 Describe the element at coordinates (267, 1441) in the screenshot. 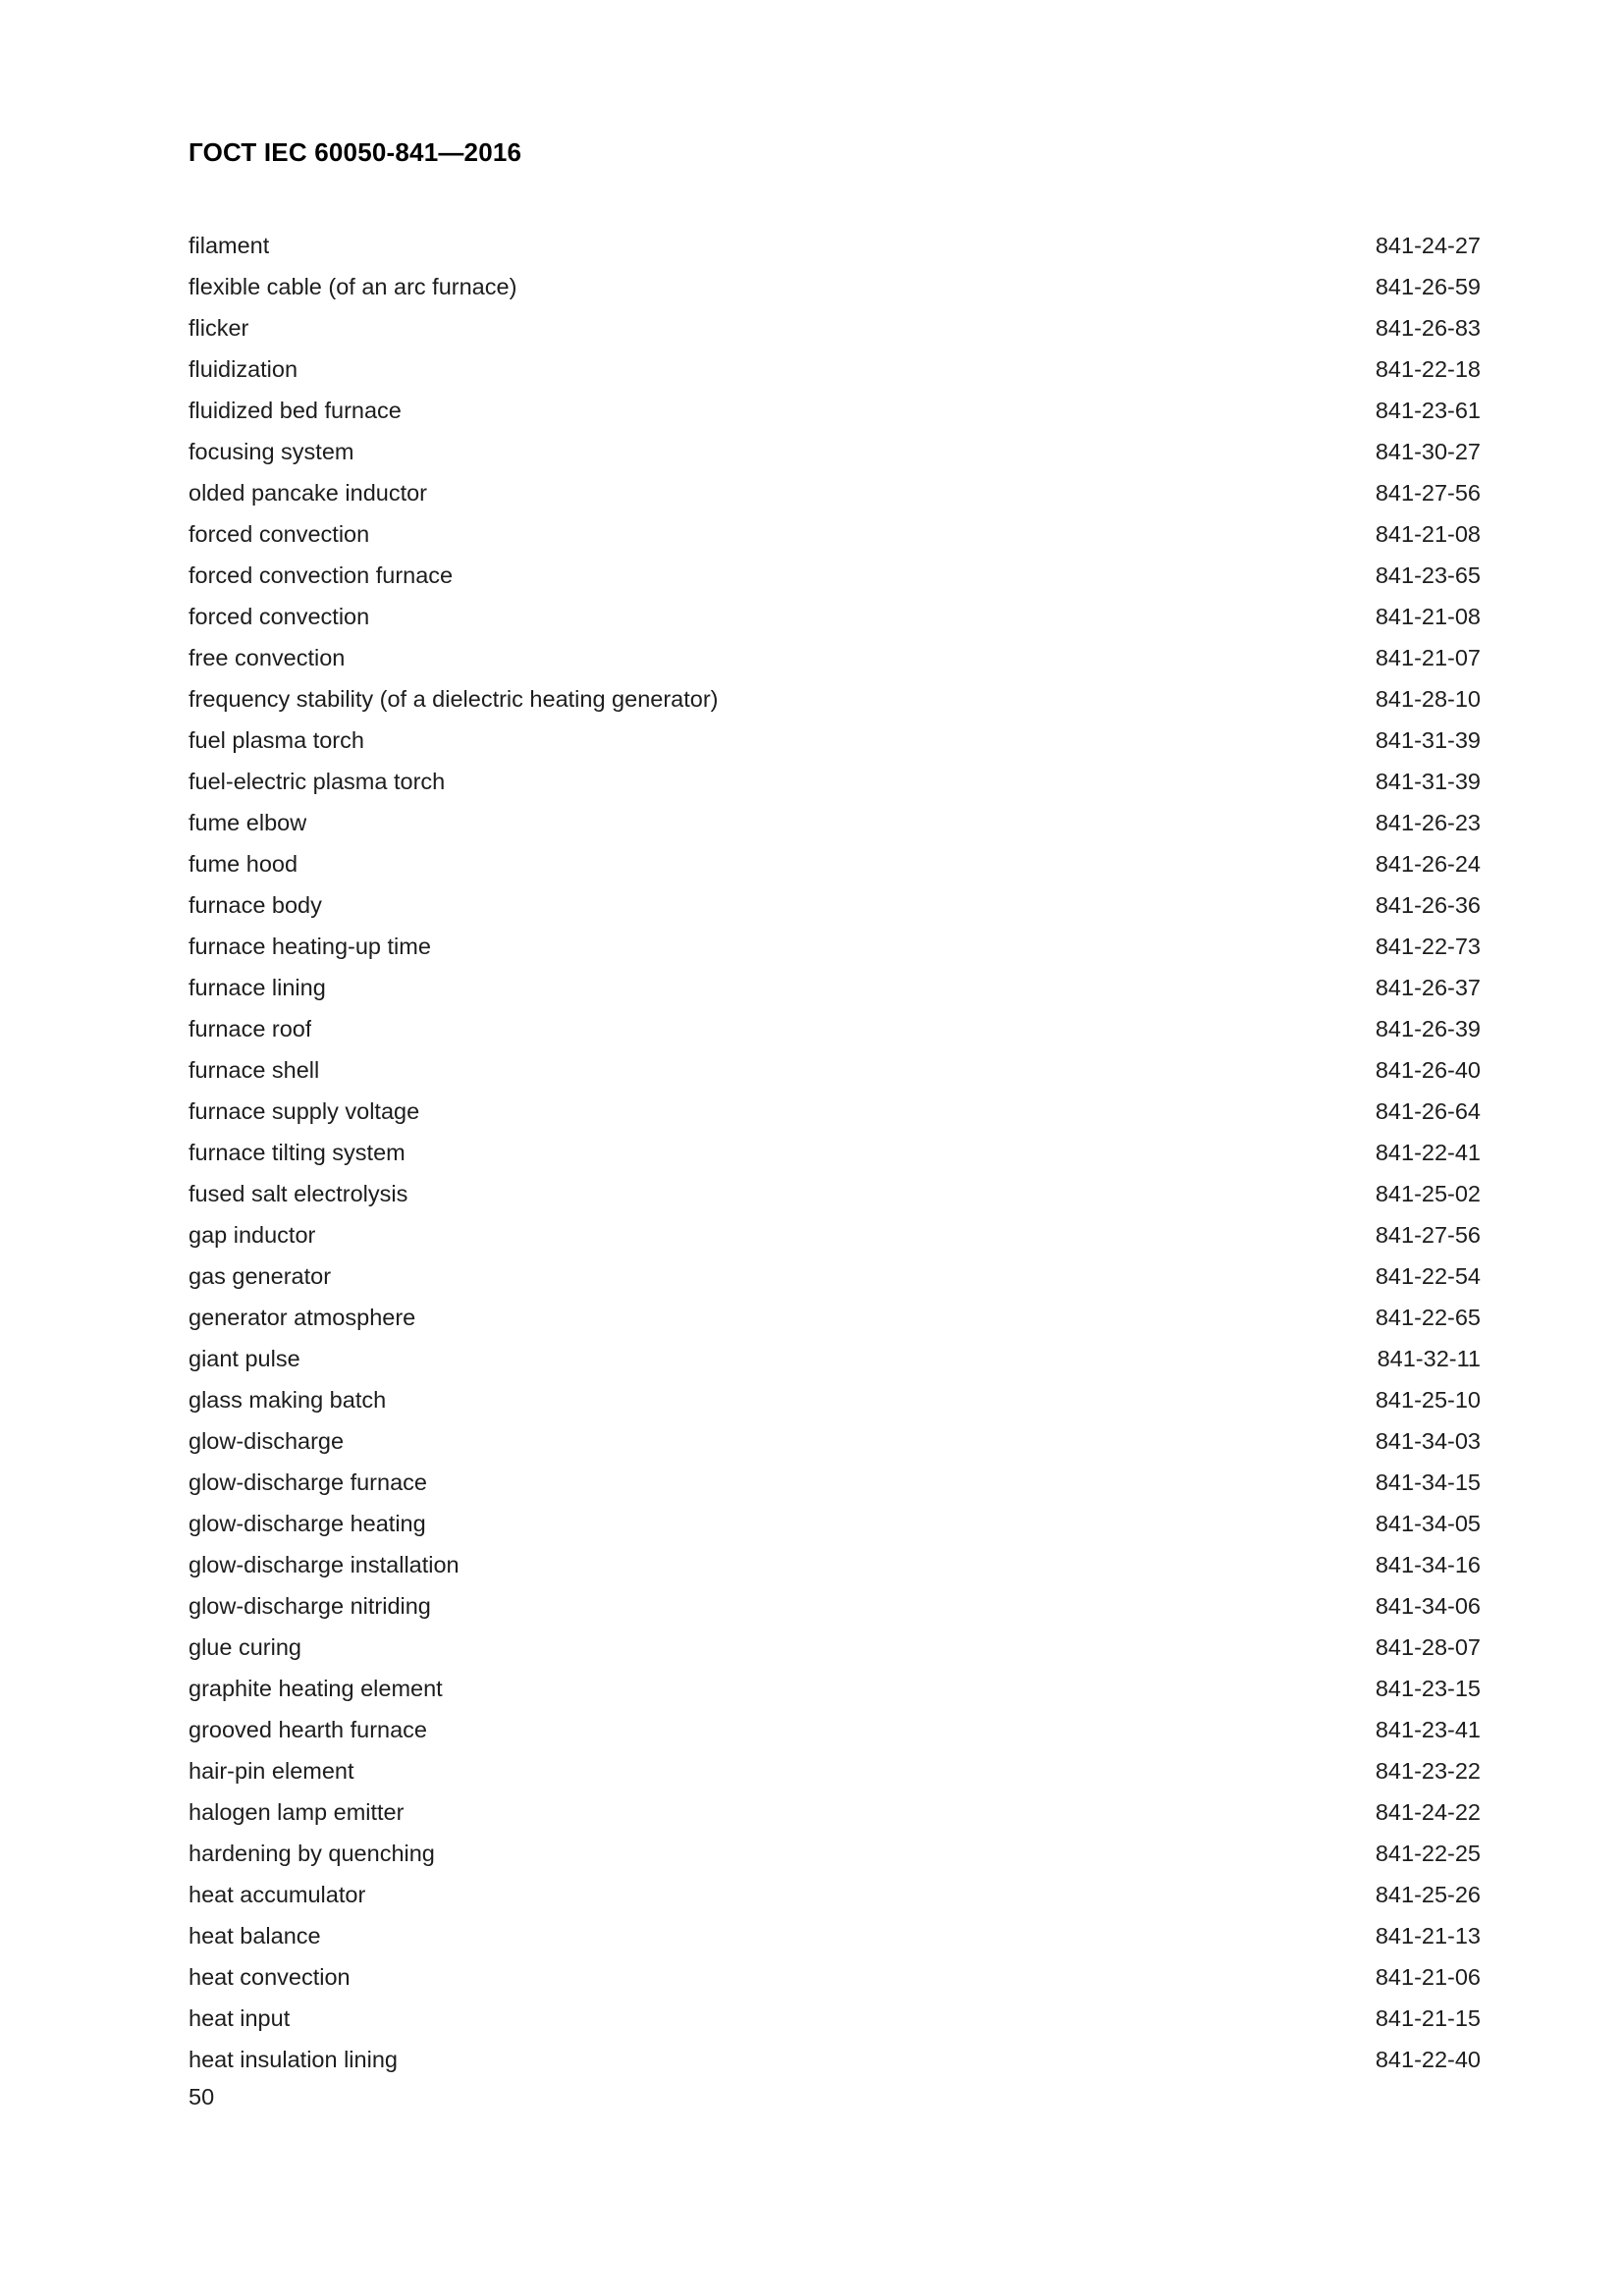

I see `index-entry-term: glow-discharge` at that location.